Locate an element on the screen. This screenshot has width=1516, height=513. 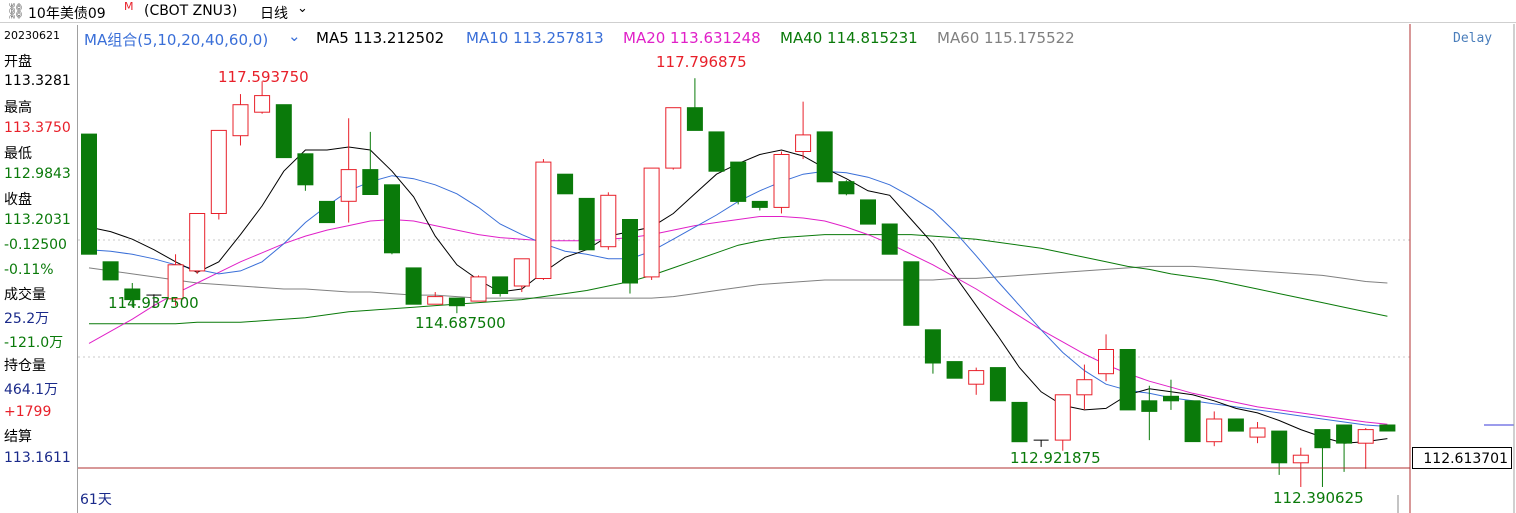
ma10-legend: MA10 113.257813 is located at coordinates (535, 38).